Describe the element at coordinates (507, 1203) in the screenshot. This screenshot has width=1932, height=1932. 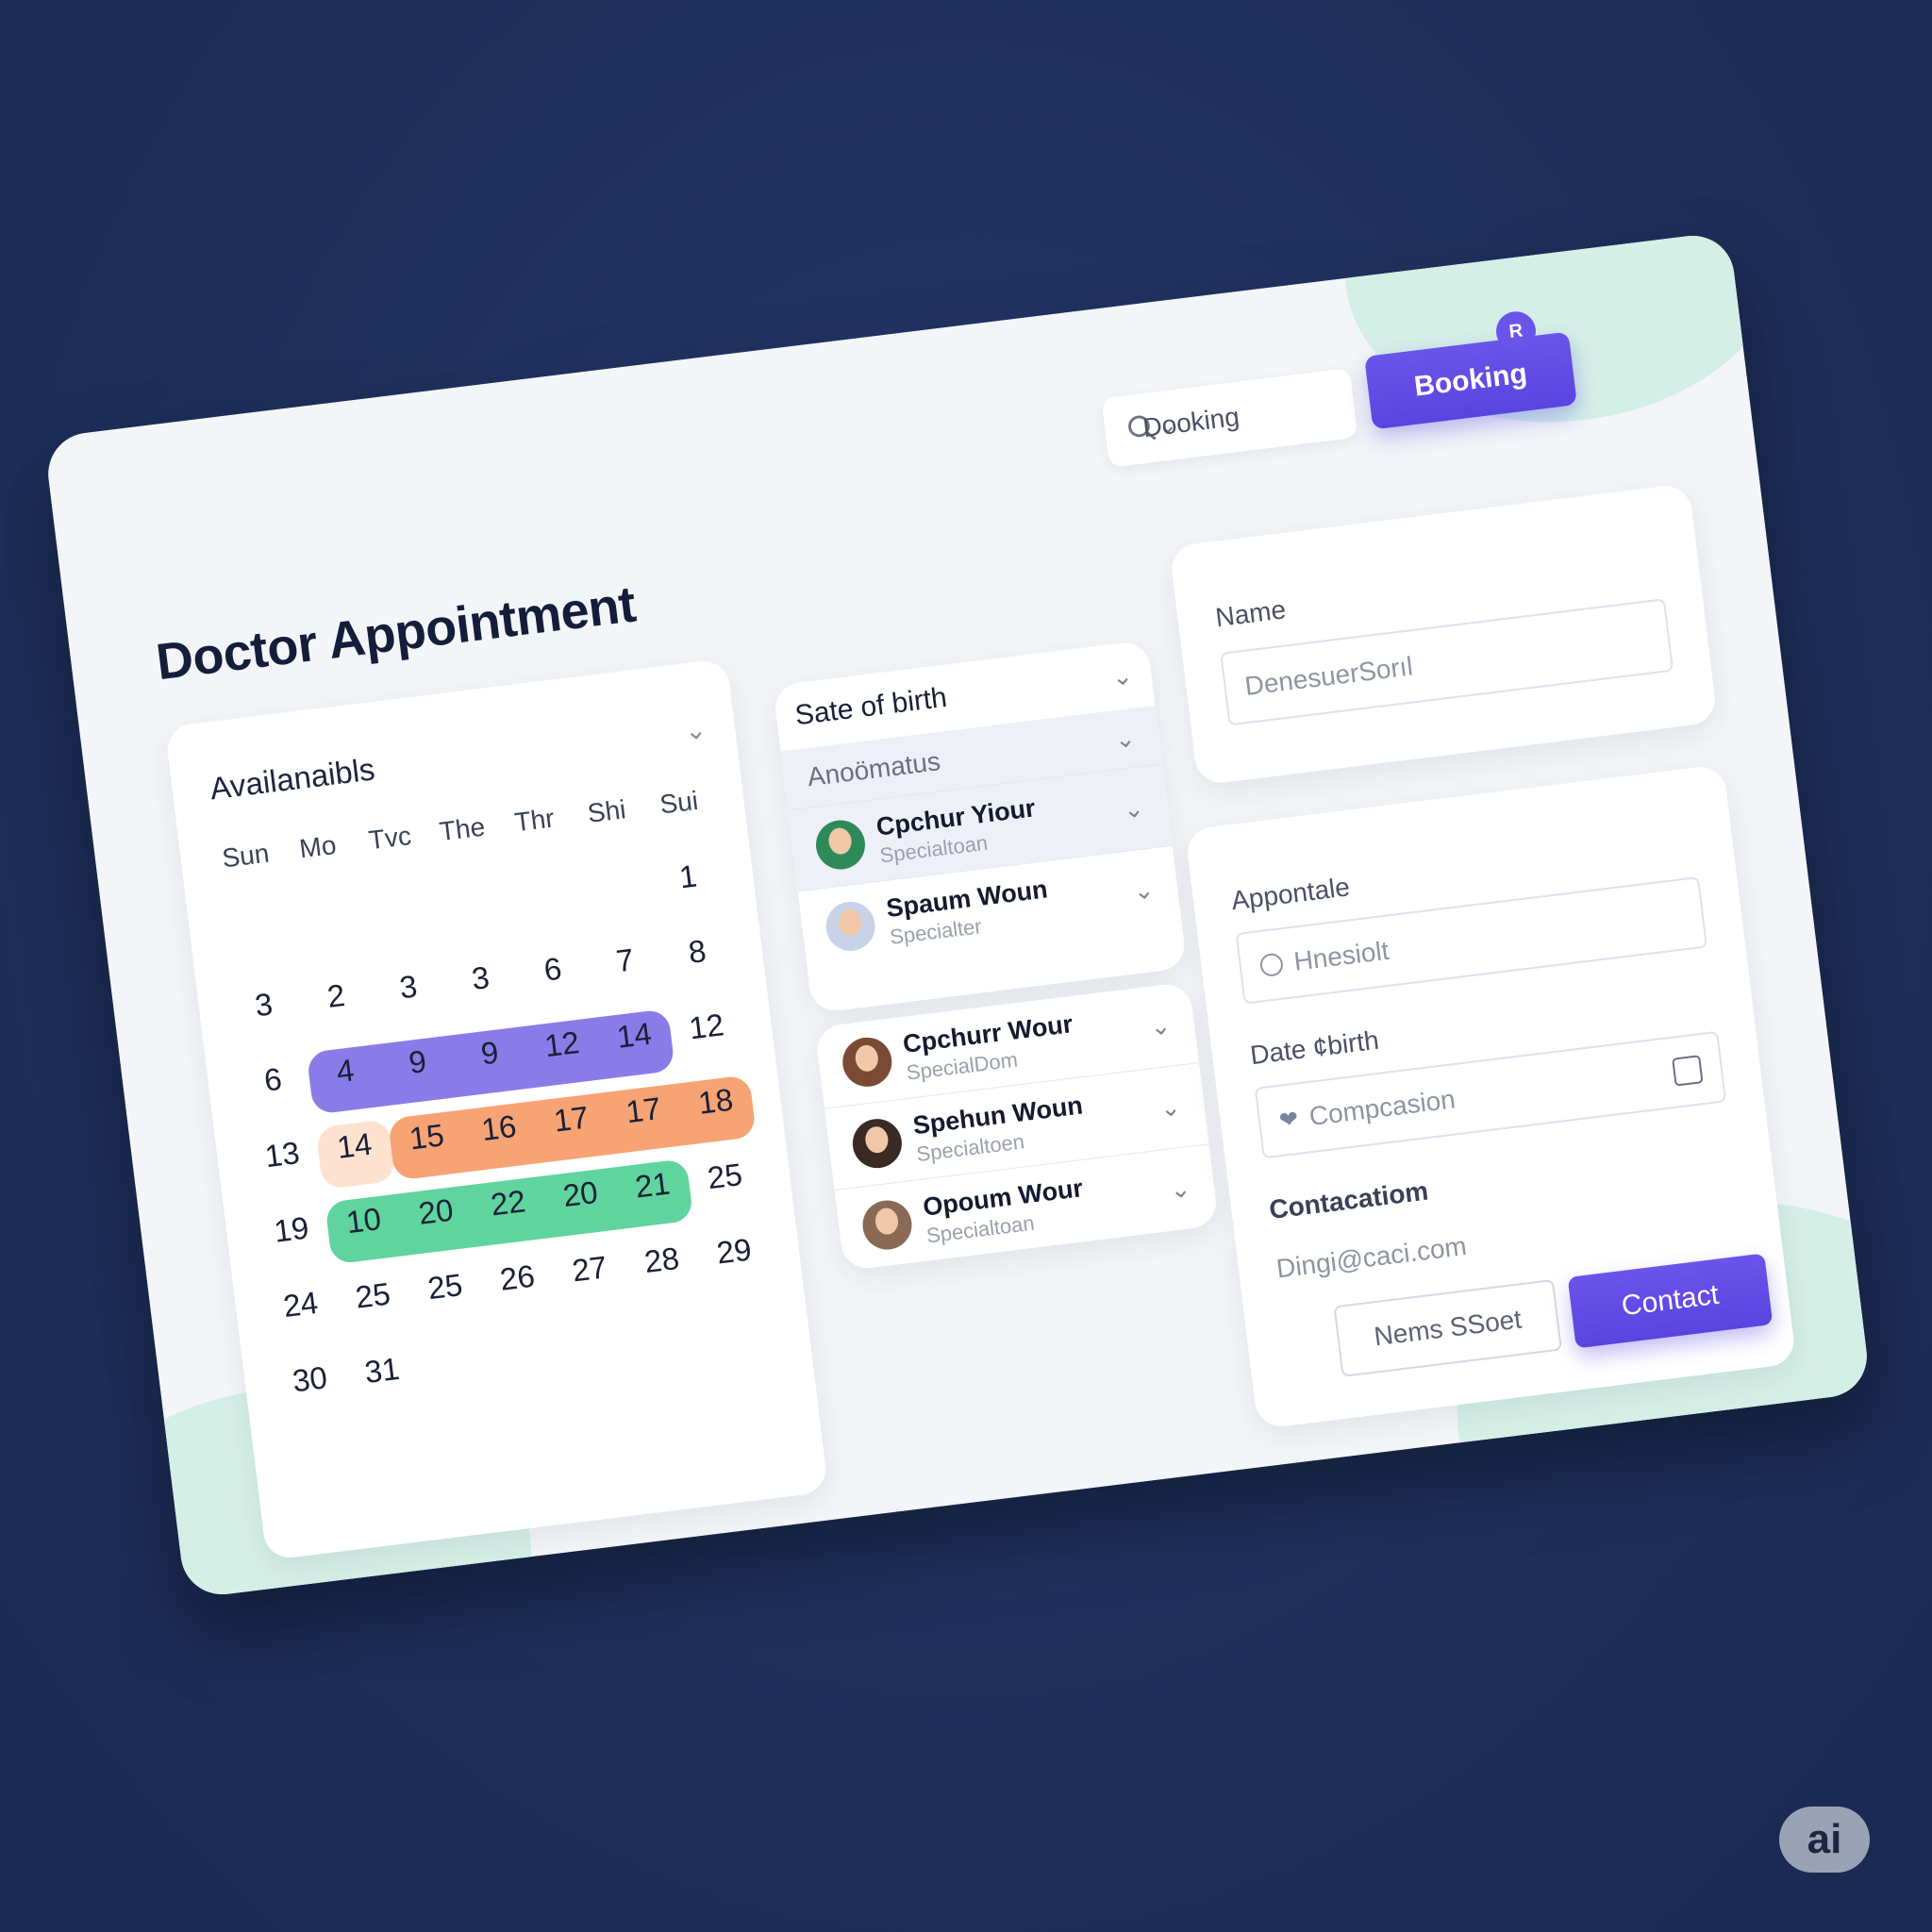
I see `calendar-day: 22` at that location.